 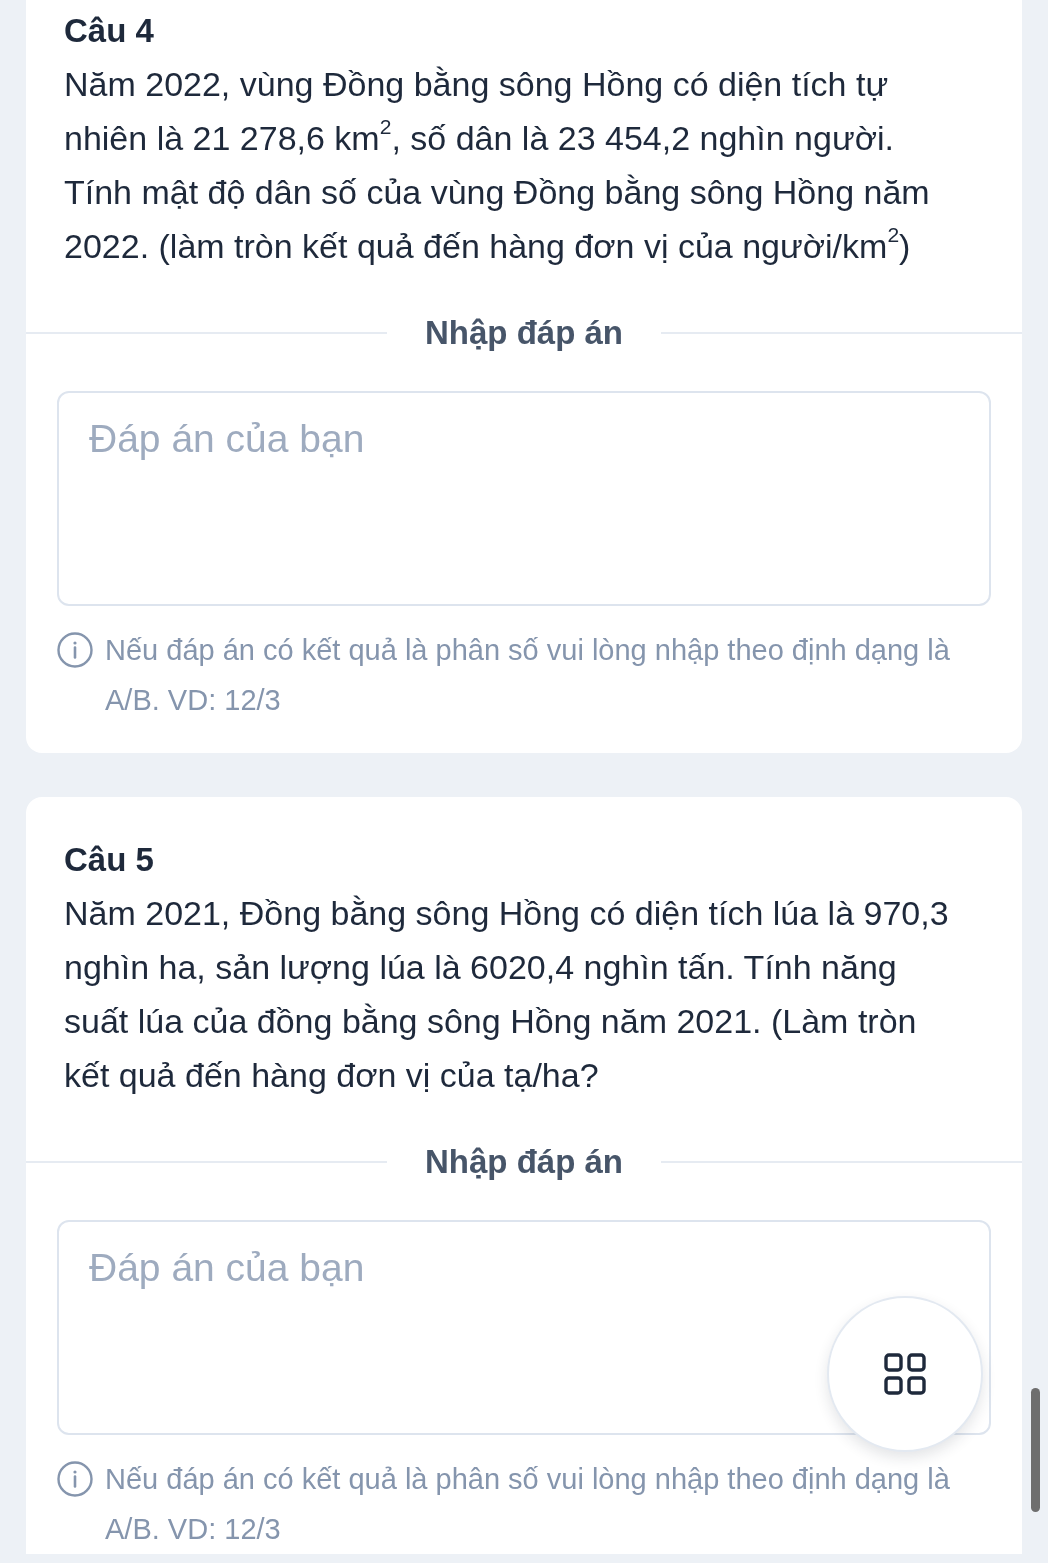 I want to click on question-text: Năm 2022, vùng Đồng bằng sông Hồng có diện tích tự nhiên là 21 278,6 km$^{2}$, số dân là 23 454,2 nghìn người. Tính mật độ dân số của vùng Đồng bằng sông Hồng năm 2022. (làm tròn kết quả đến hàng đơn vị của người/km$^{2}$), so click(x=497, y=165).